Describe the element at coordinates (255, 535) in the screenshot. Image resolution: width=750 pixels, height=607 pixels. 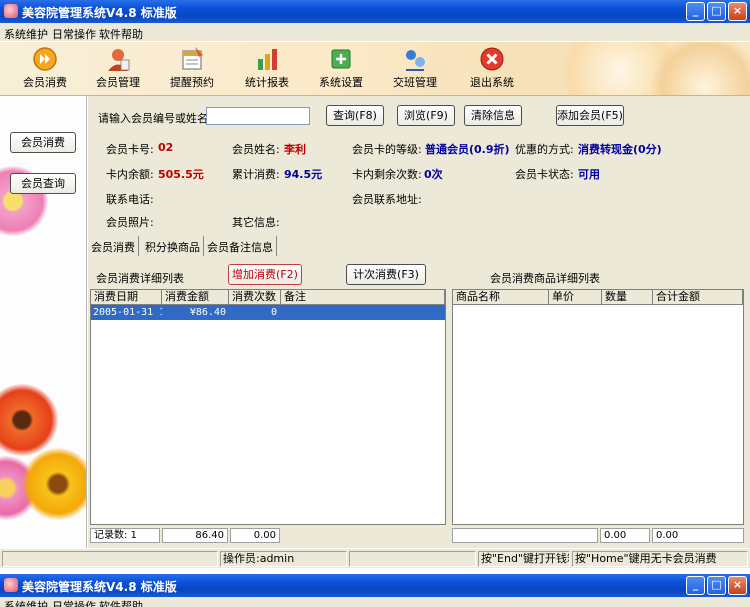
I see `footer-count: 0.00` at that location.